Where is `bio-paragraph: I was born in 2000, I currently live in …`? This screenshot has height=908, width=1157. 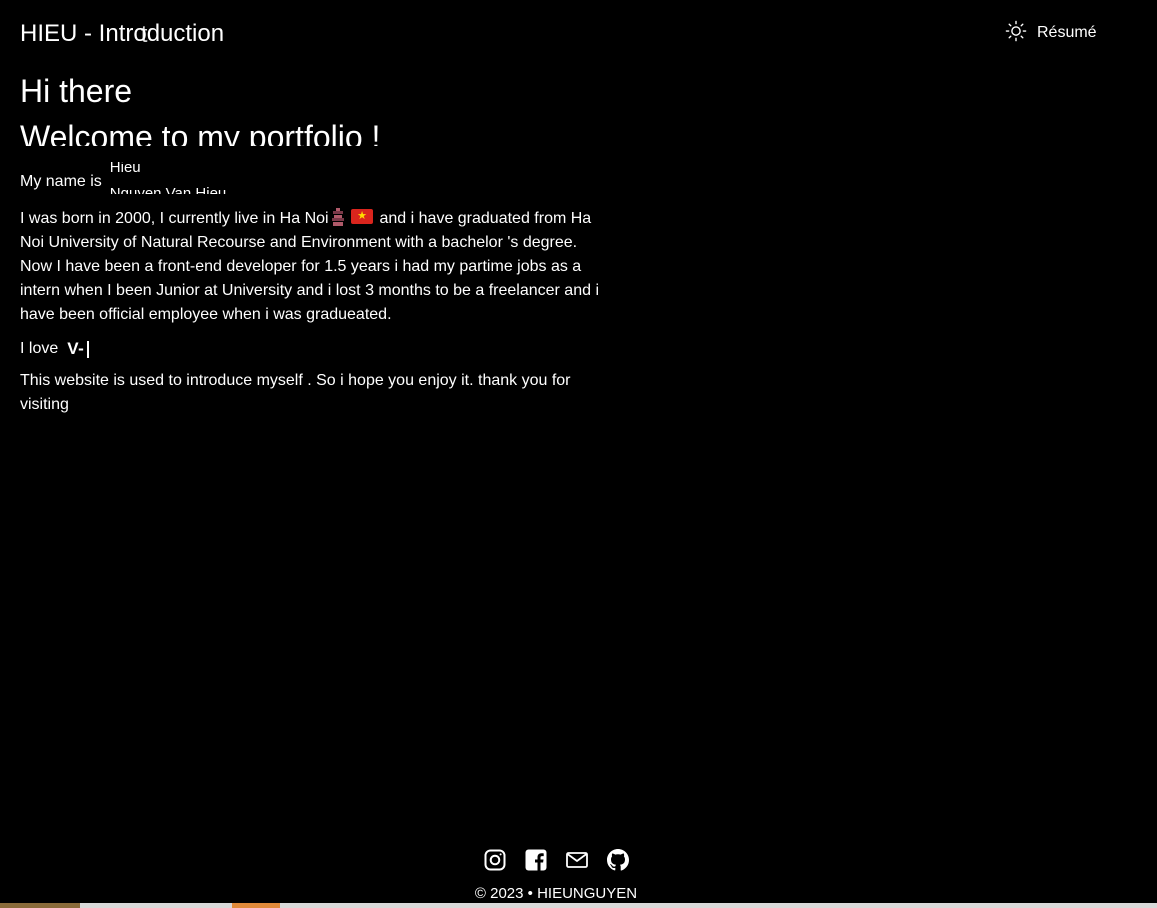
bio-paragraph: I was born in 2000, I currently live in … is located at coordinates (315, 267).